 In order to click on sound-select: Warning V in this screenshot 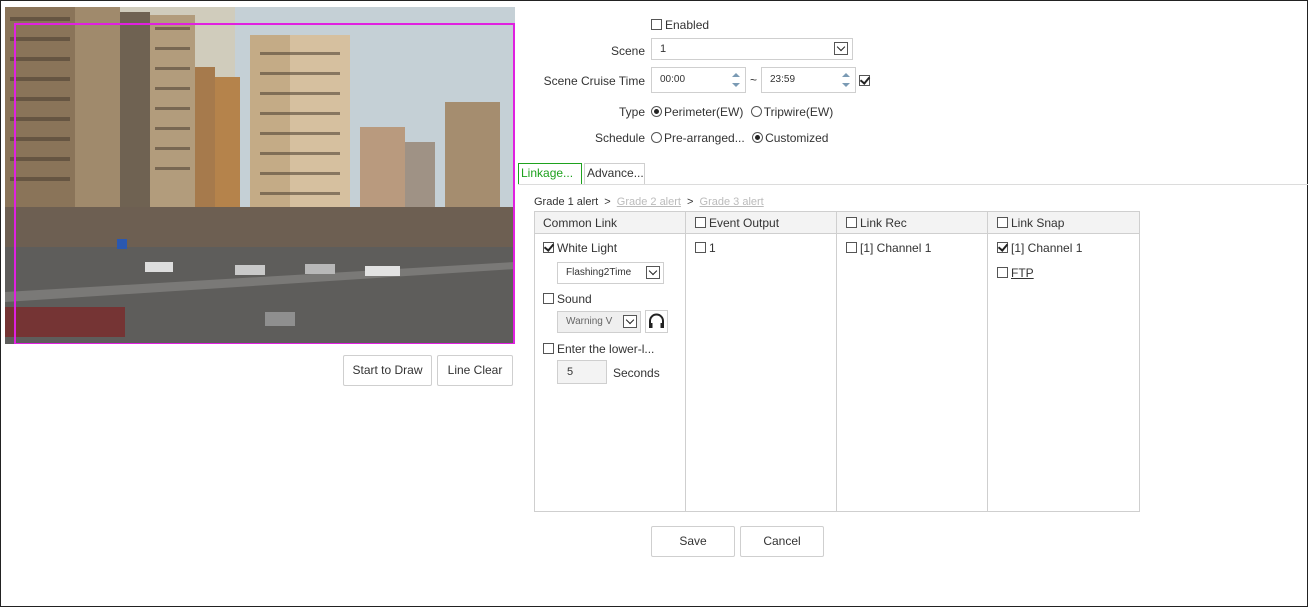, I will do `click(599, 322)`.